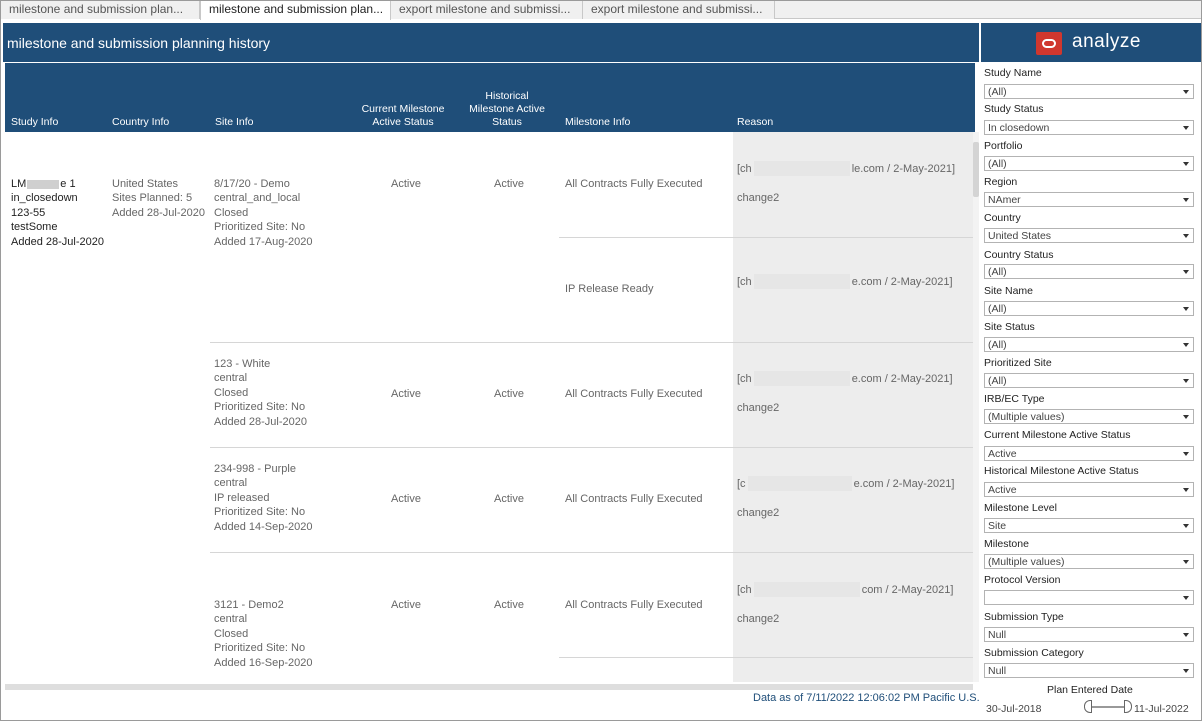 This screenshot has width=1202, height=721. I want to click on milestone-info-cell: IP Release Ready, so click(609, 289).